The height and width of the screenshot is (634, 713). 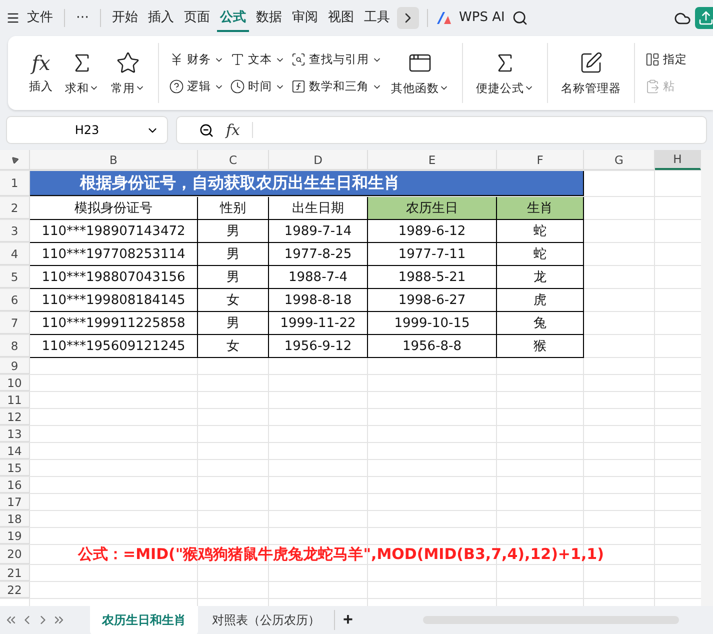 I want to click on ribbon-button: 指定, so click(x=666, y=59).